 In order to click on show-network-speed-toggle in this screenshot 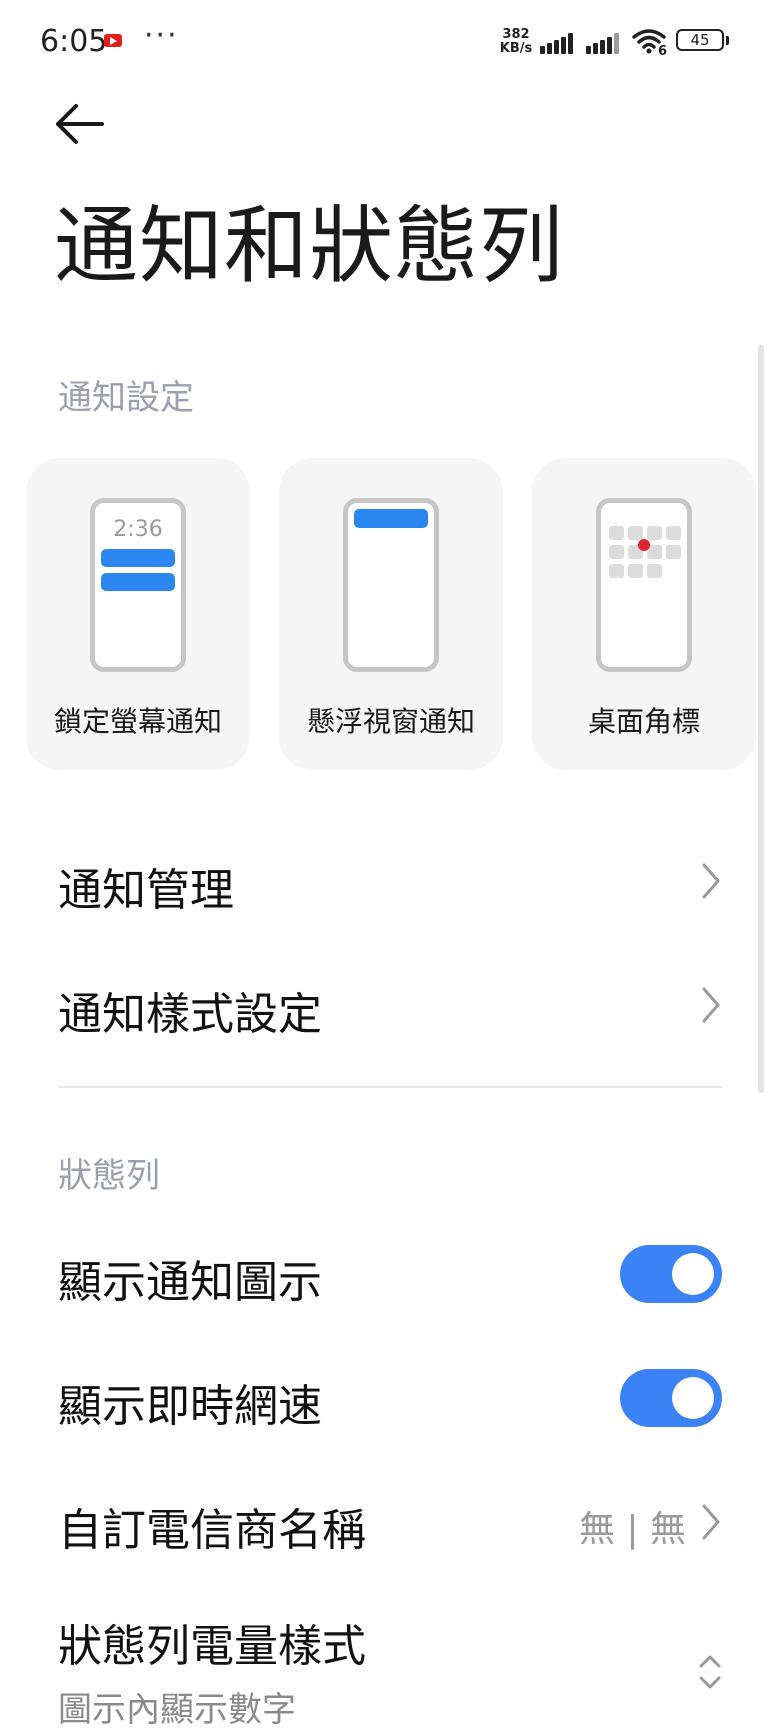, I will do `click(671, 1398)`.